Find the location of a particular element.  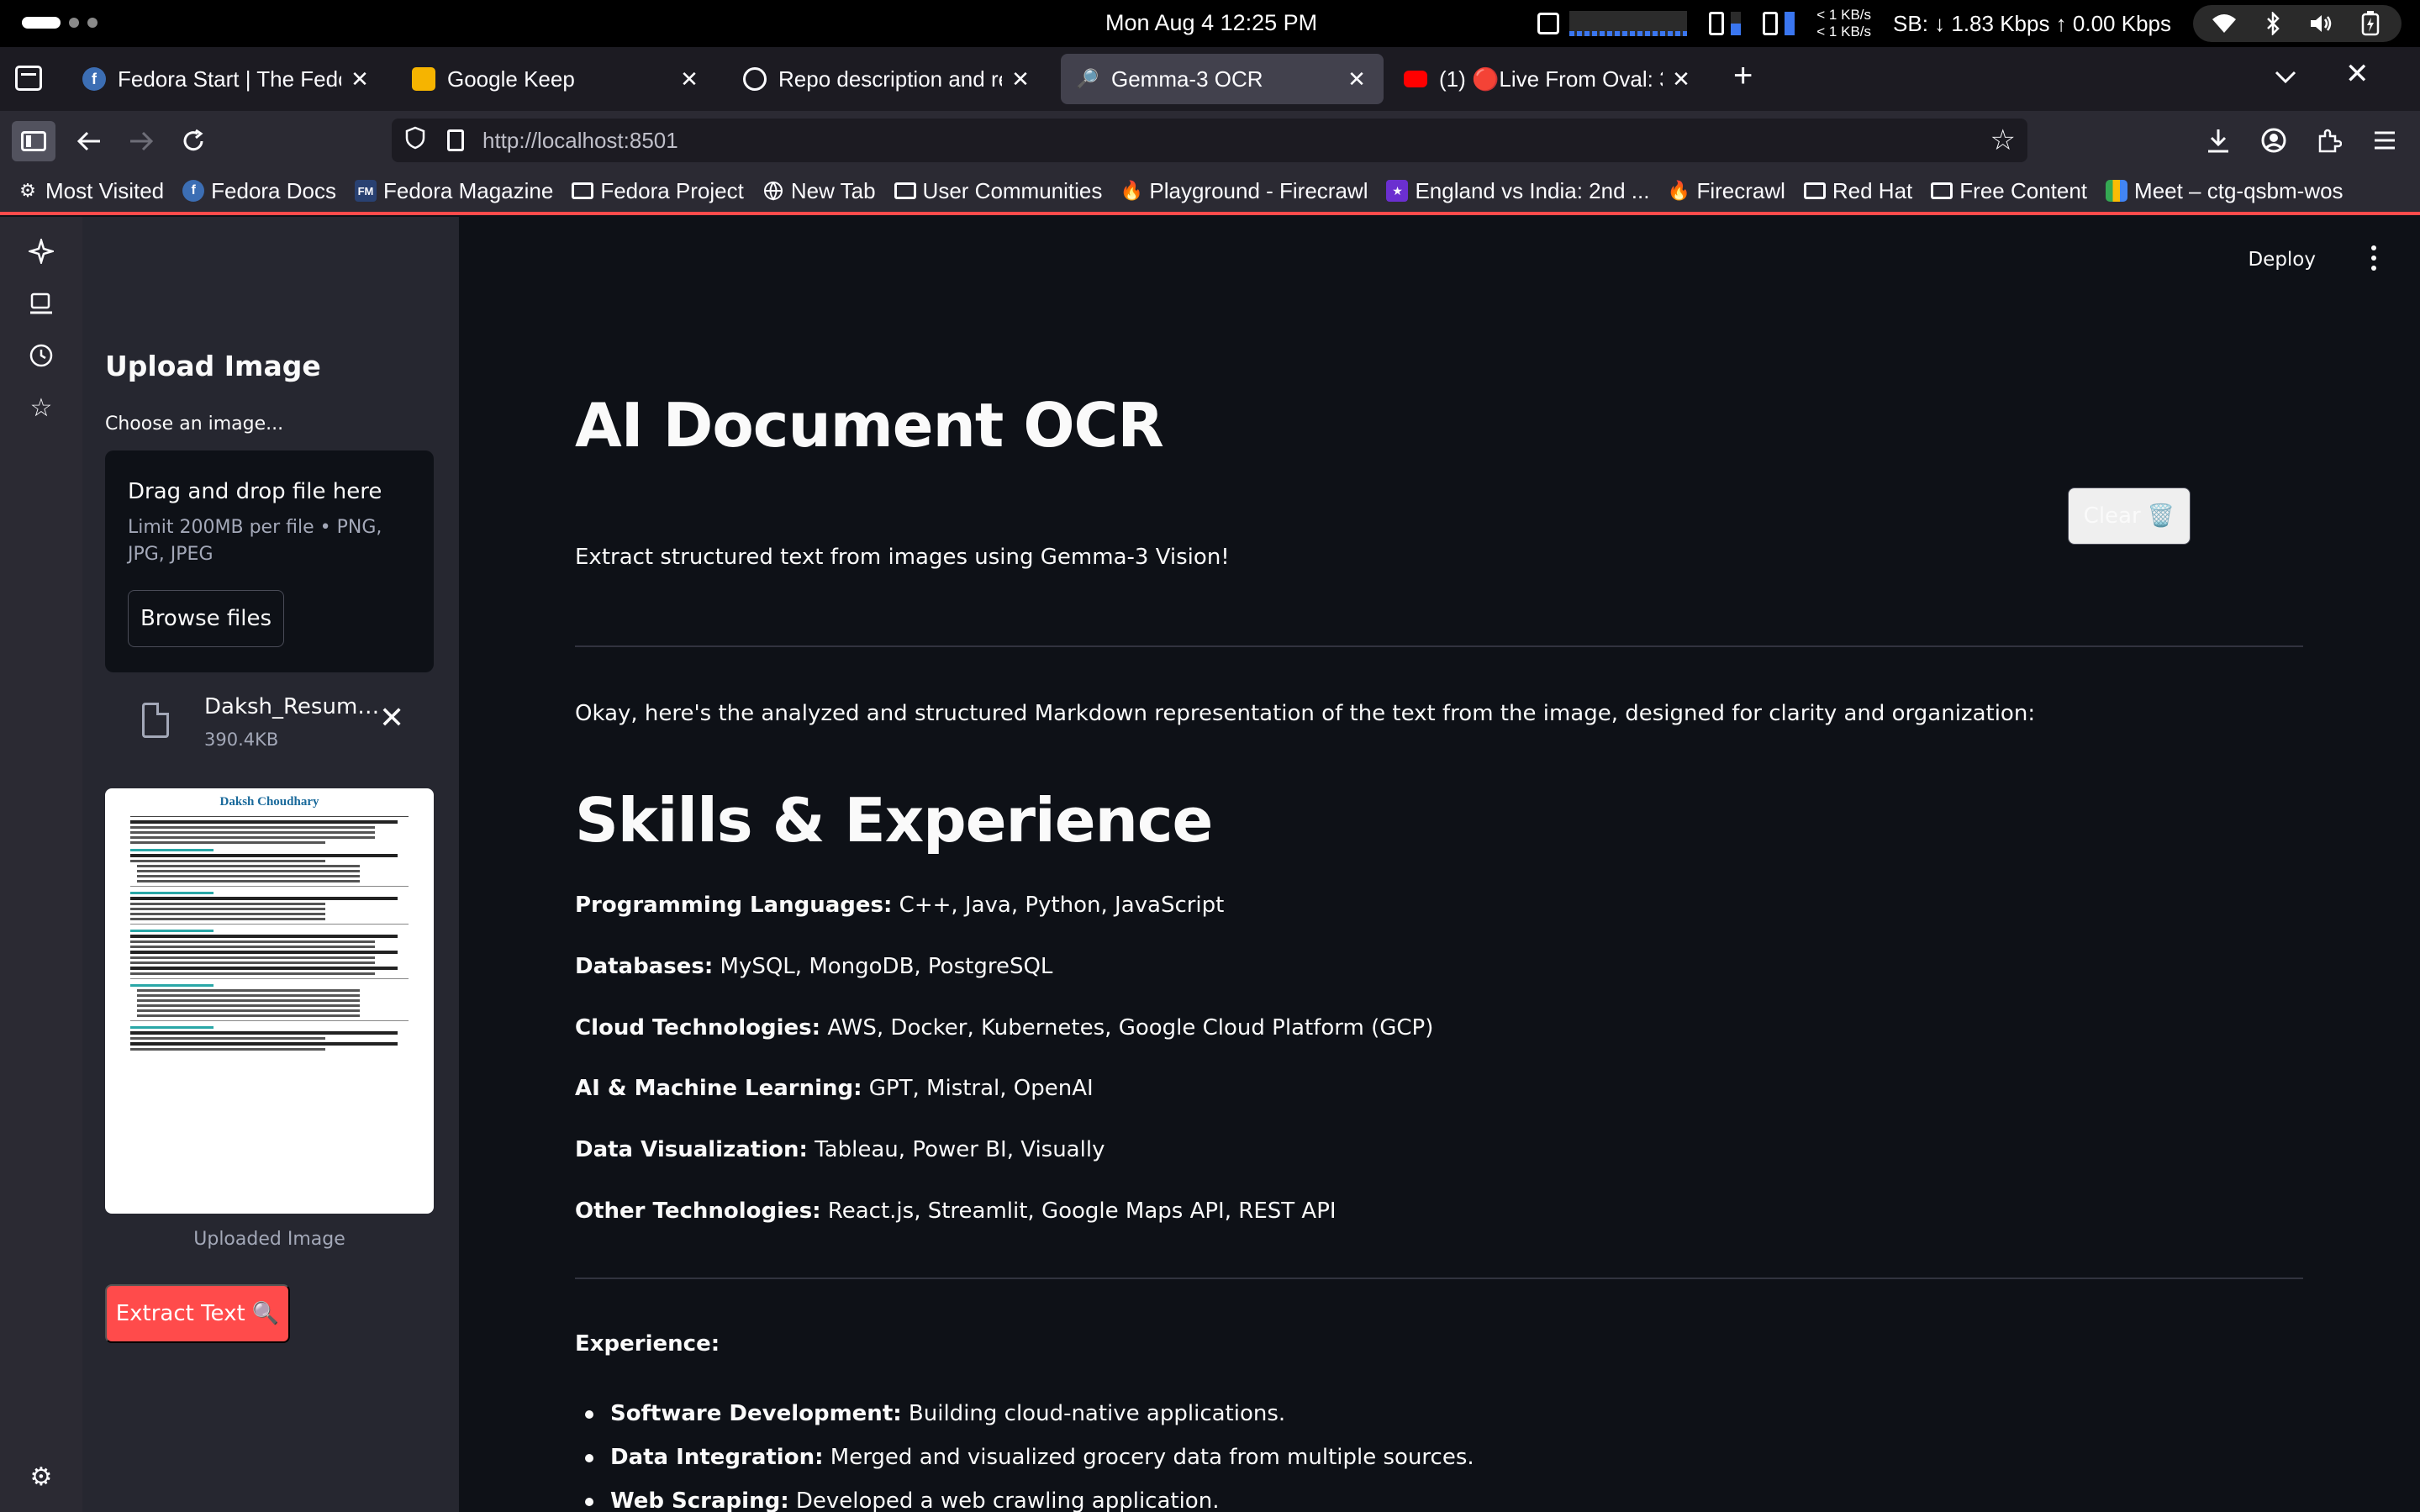

skill-label: Data Visualization: is located at coordinates (691, 1150).